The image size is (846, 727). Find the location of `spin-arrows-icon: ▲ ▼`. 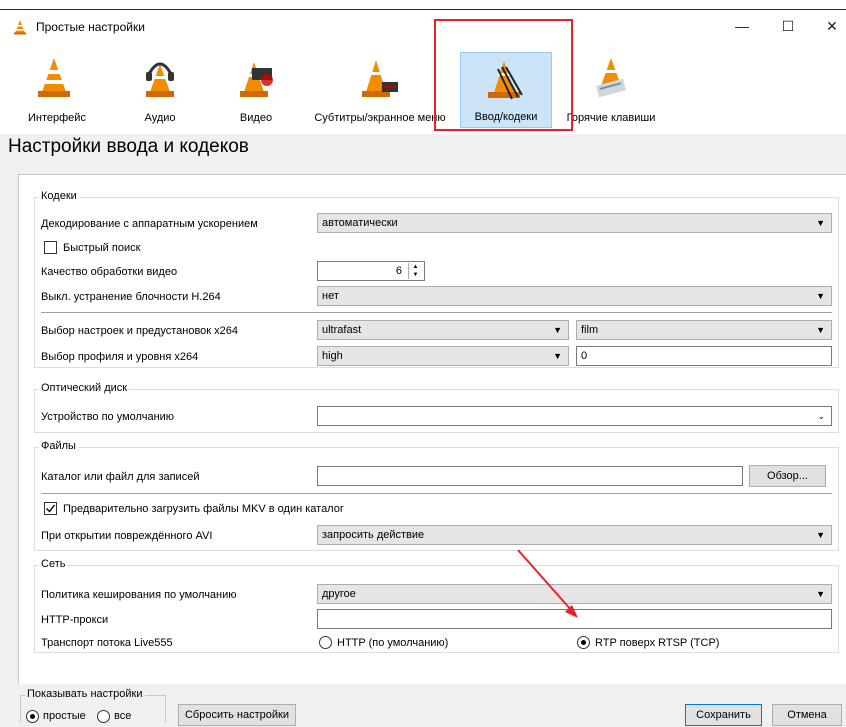

spin-arrows-icon: ▲ ▼ is located at coordinates (415, 271).